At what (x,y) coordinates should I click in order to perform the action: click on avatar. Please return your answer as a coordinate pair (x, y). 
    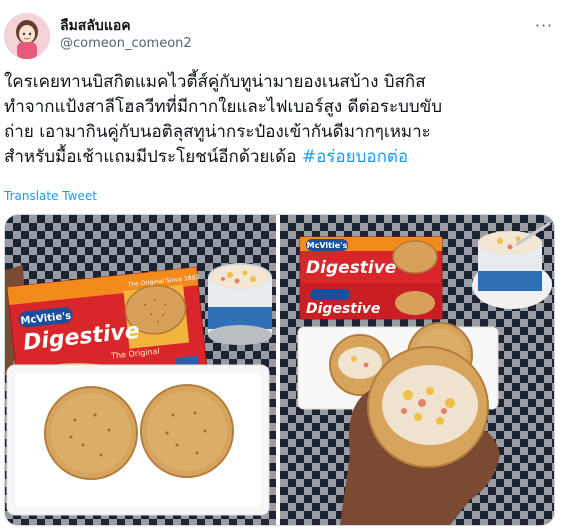
    Looking at the image, I should click on (27, 36).